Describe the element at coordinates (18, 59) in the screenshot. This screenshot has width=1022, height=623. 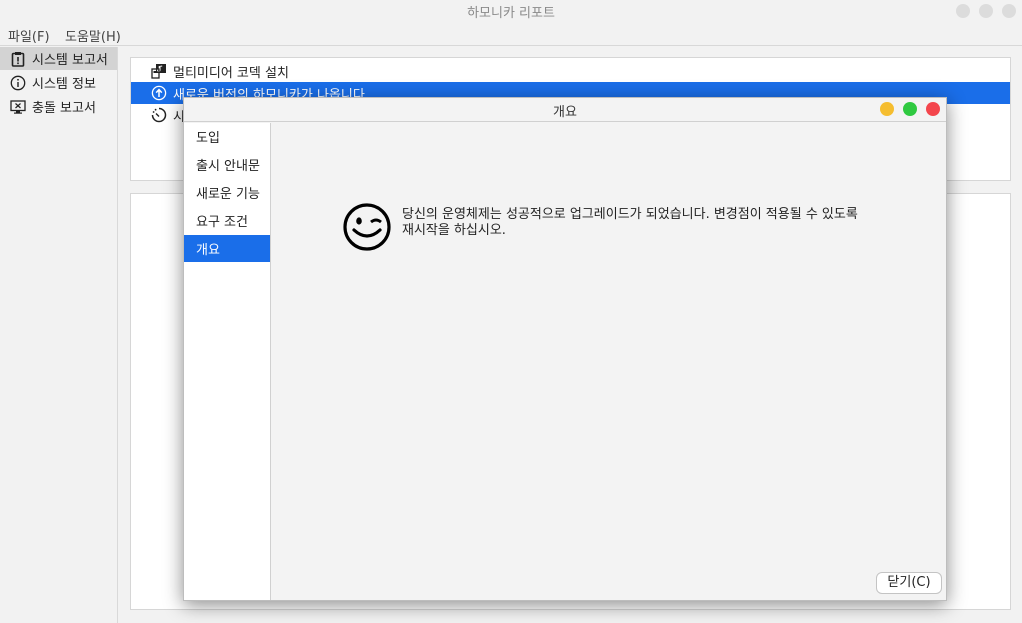
I see `clipboard-icon` at that location.